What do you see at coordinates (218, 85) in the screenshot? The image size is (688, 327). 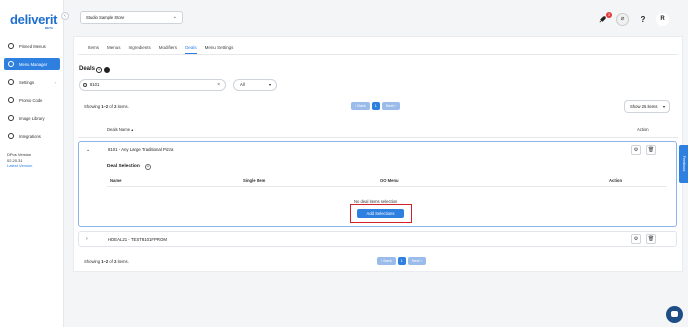 I see `clear-icon: ×` at bounding box center [218, 85].